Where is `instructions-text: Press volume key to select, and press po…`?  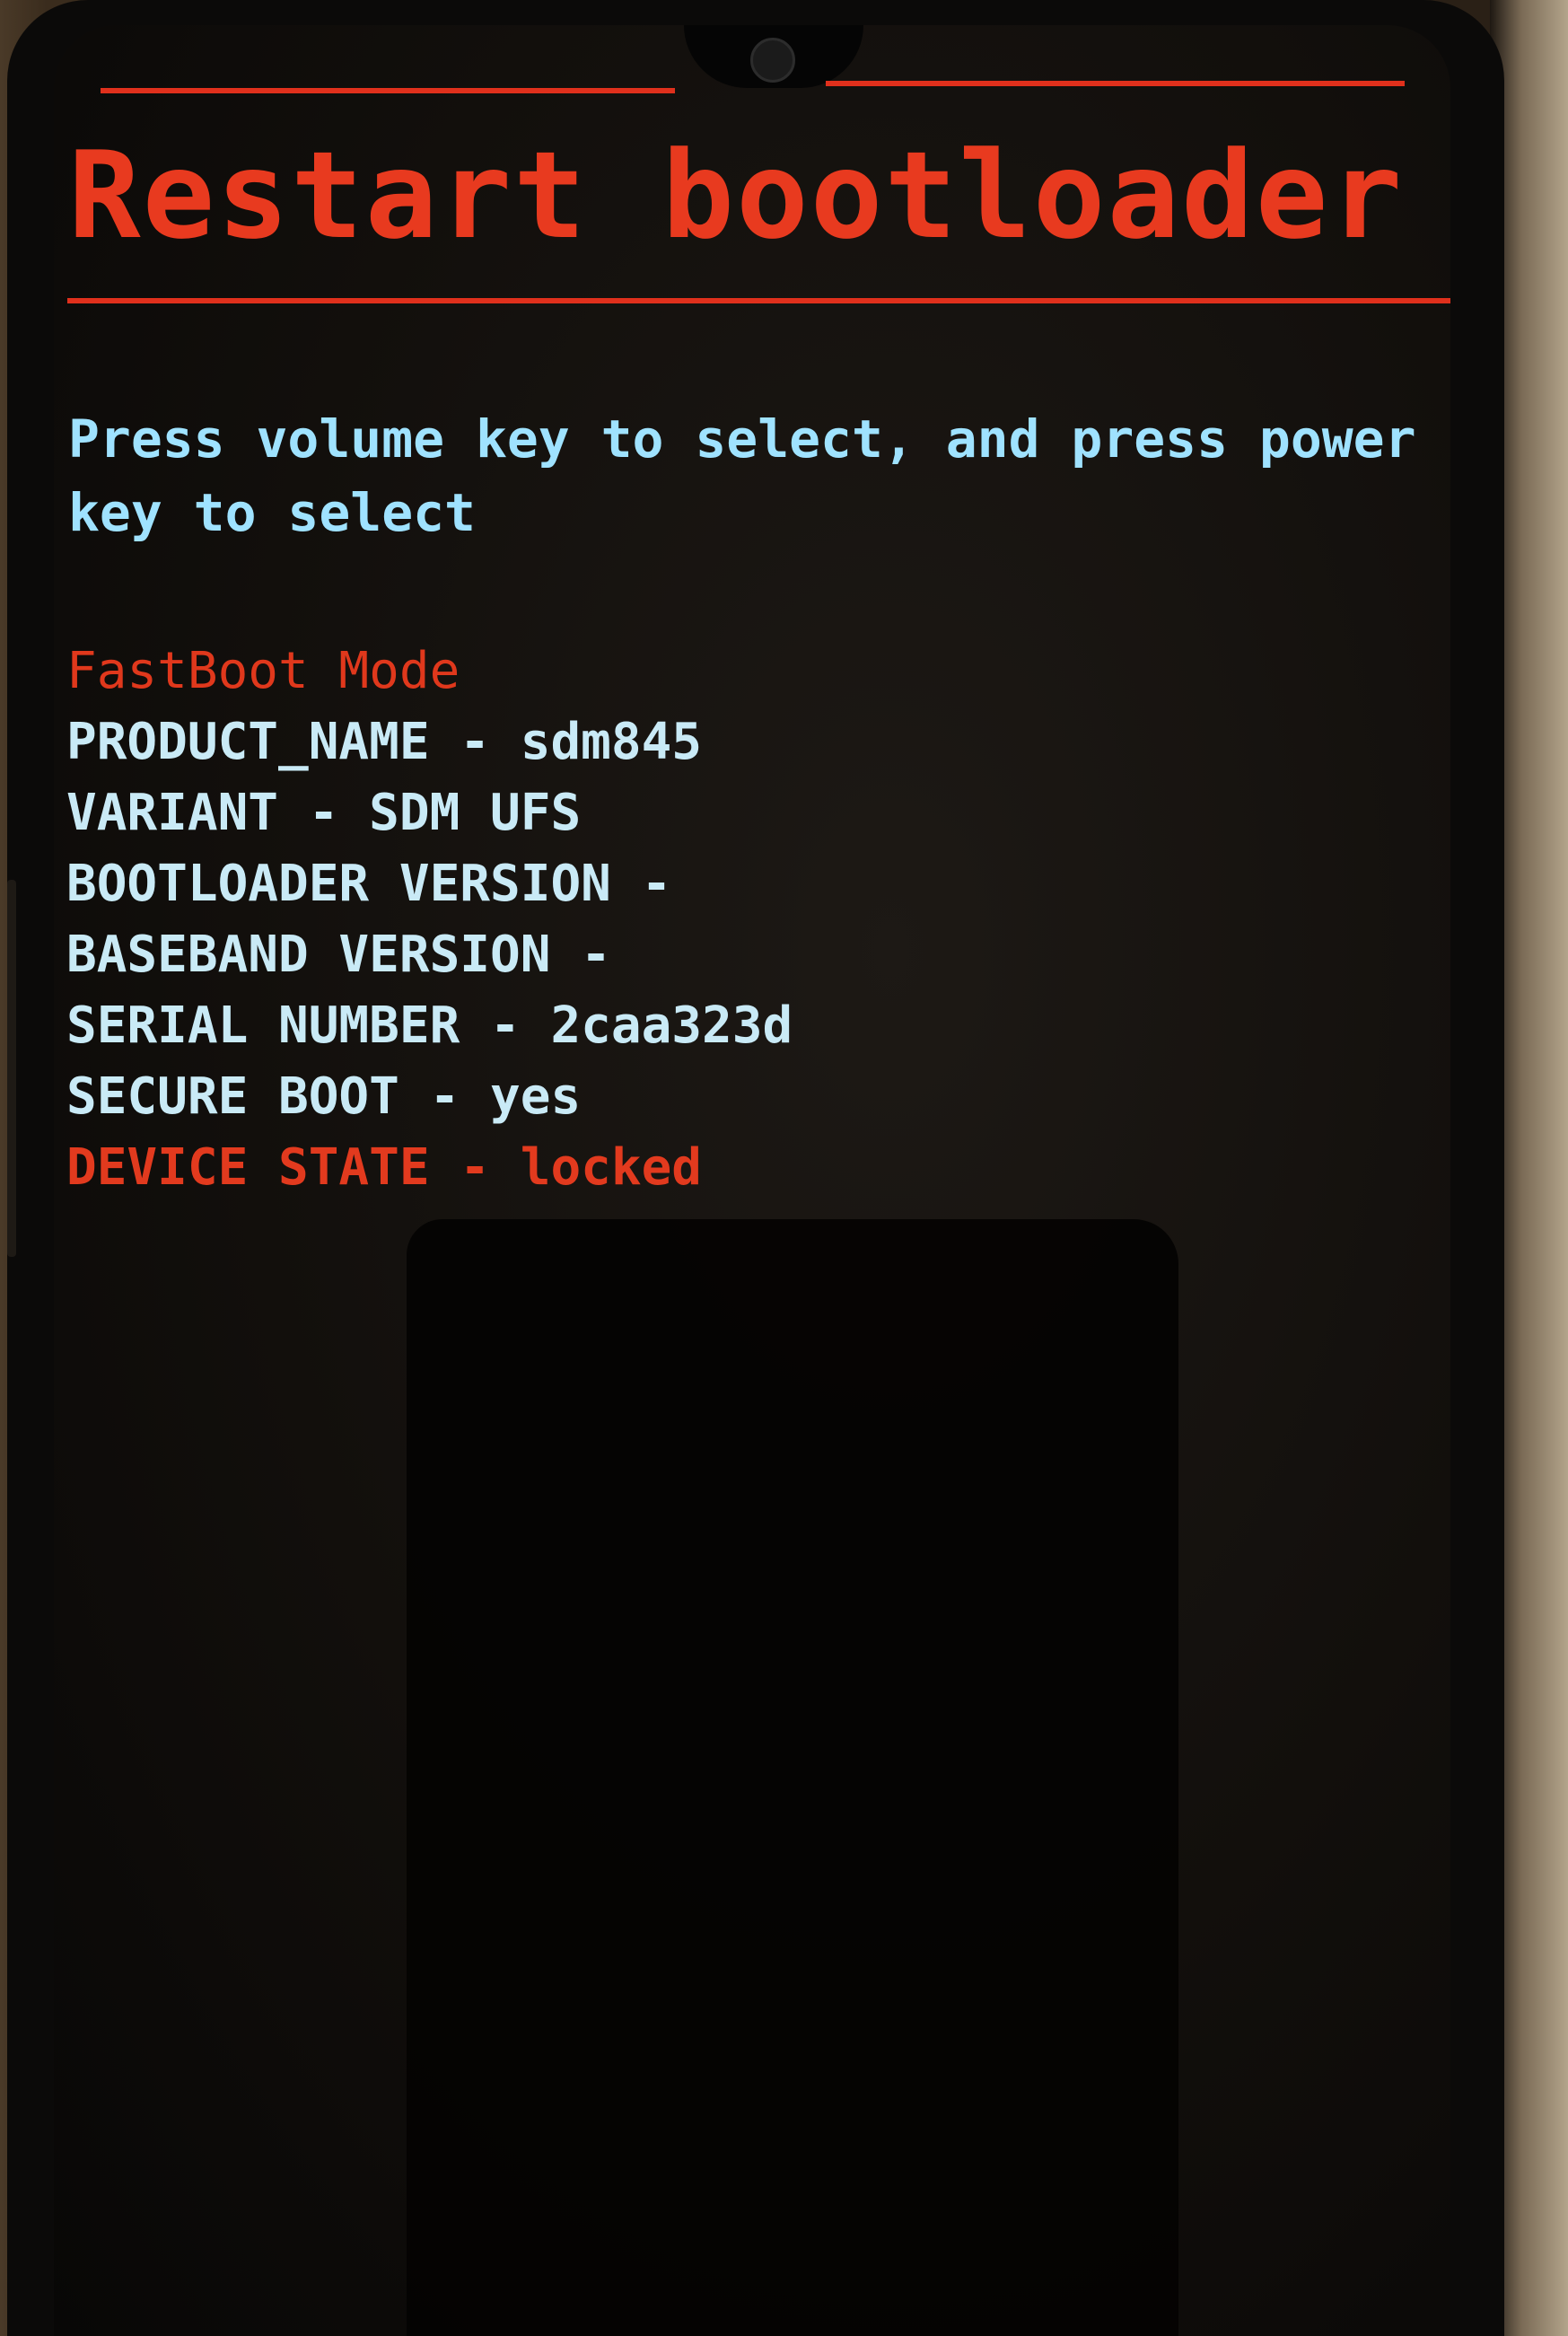
instructions-text: Press volume key to select, and press po… is located at coordinates (742, 476).